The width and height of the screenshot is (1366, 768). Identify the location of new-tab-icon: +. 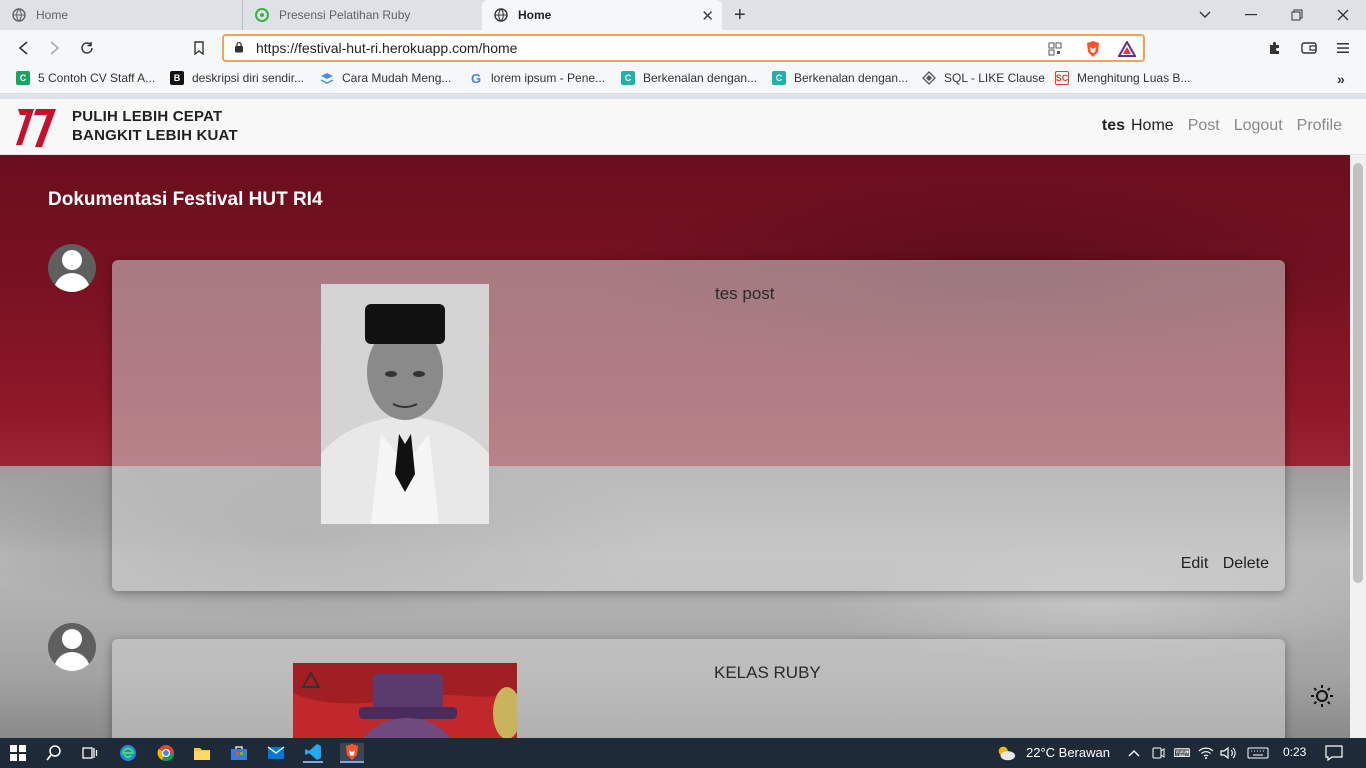
(740, 15).